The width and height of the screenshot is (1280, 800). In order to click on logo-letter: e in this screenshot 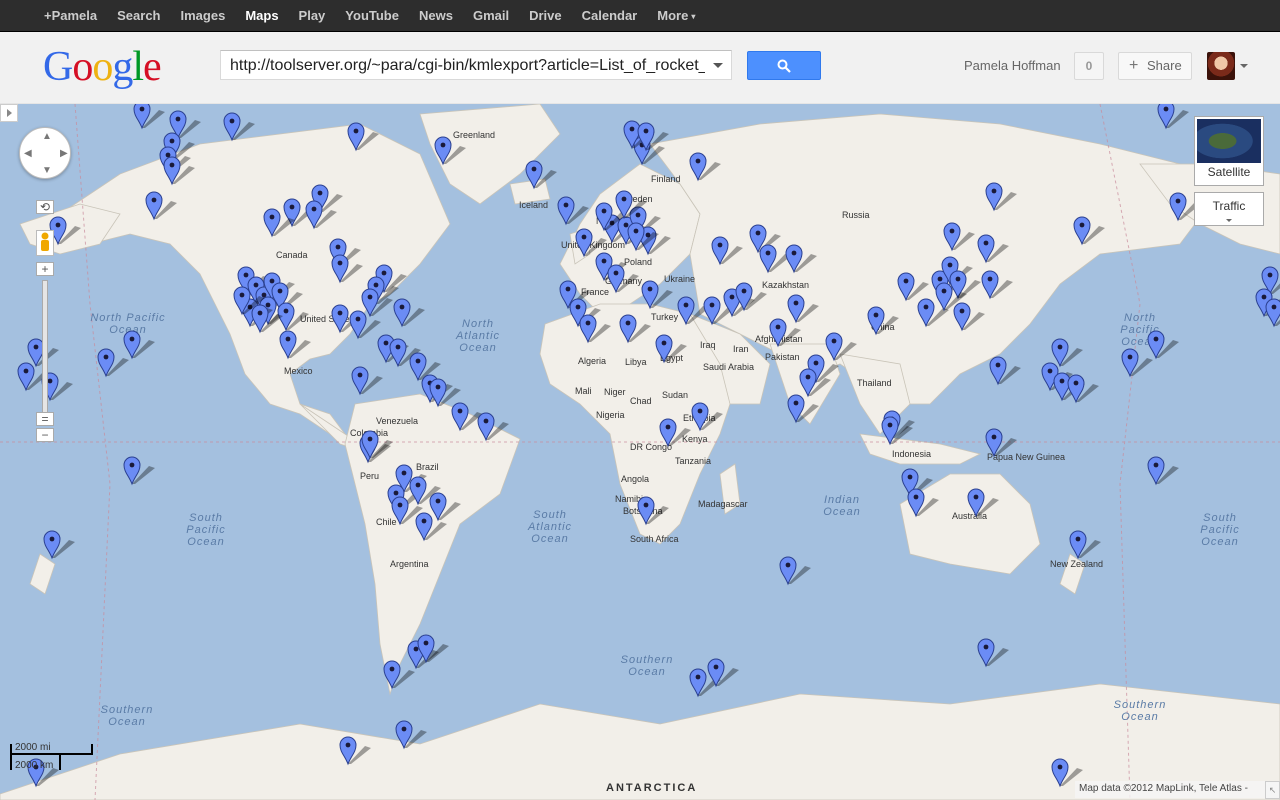, I will do `click(152, 67)`.